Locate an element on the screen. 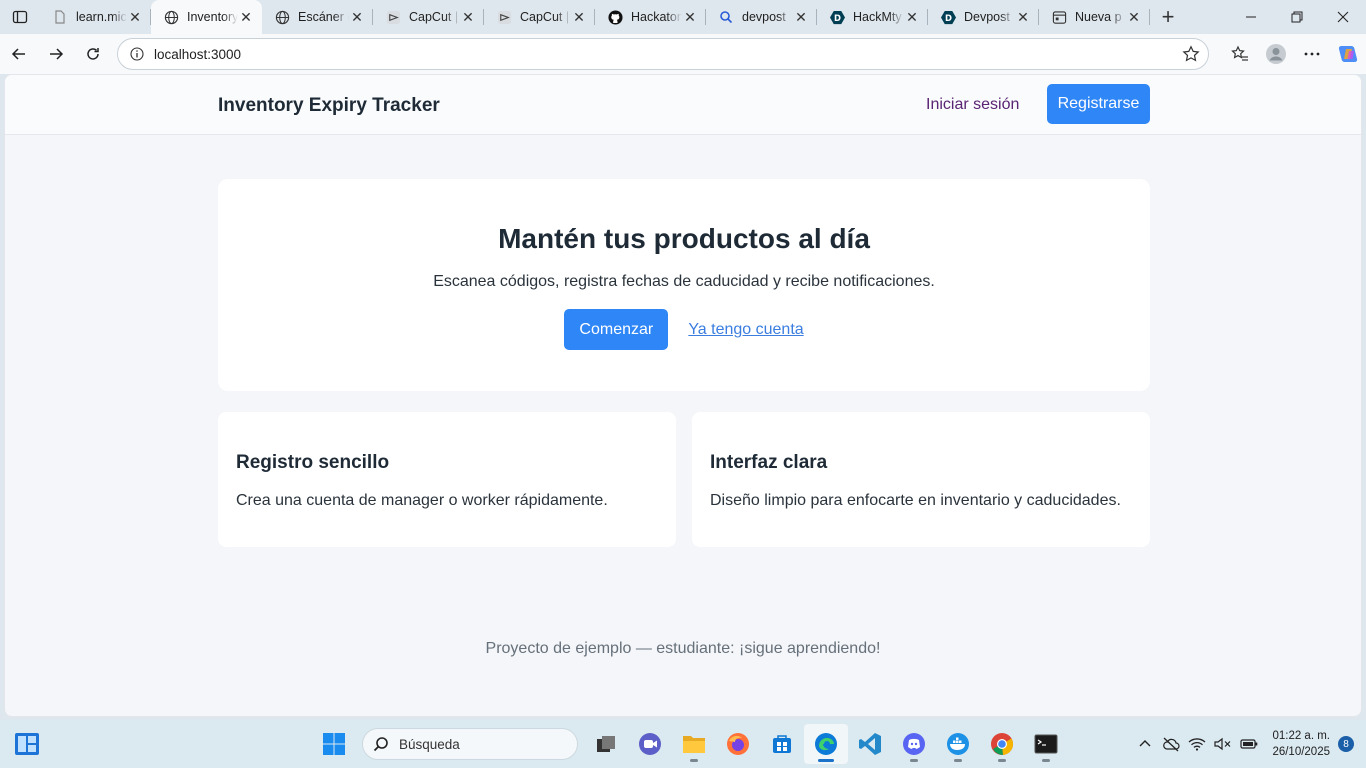 This screenshot has height=768, width=1366. taskbar-search: Búsqueda is located at coordinates (470, 744).